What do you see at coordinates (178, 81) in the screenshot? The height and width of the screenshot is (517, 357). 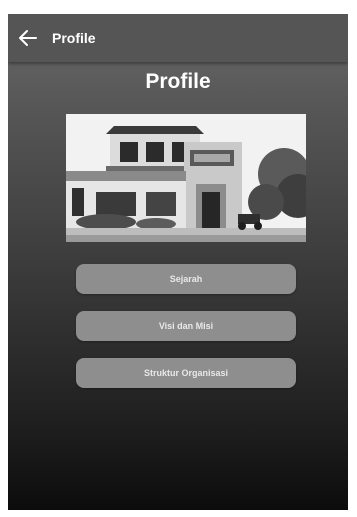 I see `page-title: Profile` at bounding box center [178, 81].